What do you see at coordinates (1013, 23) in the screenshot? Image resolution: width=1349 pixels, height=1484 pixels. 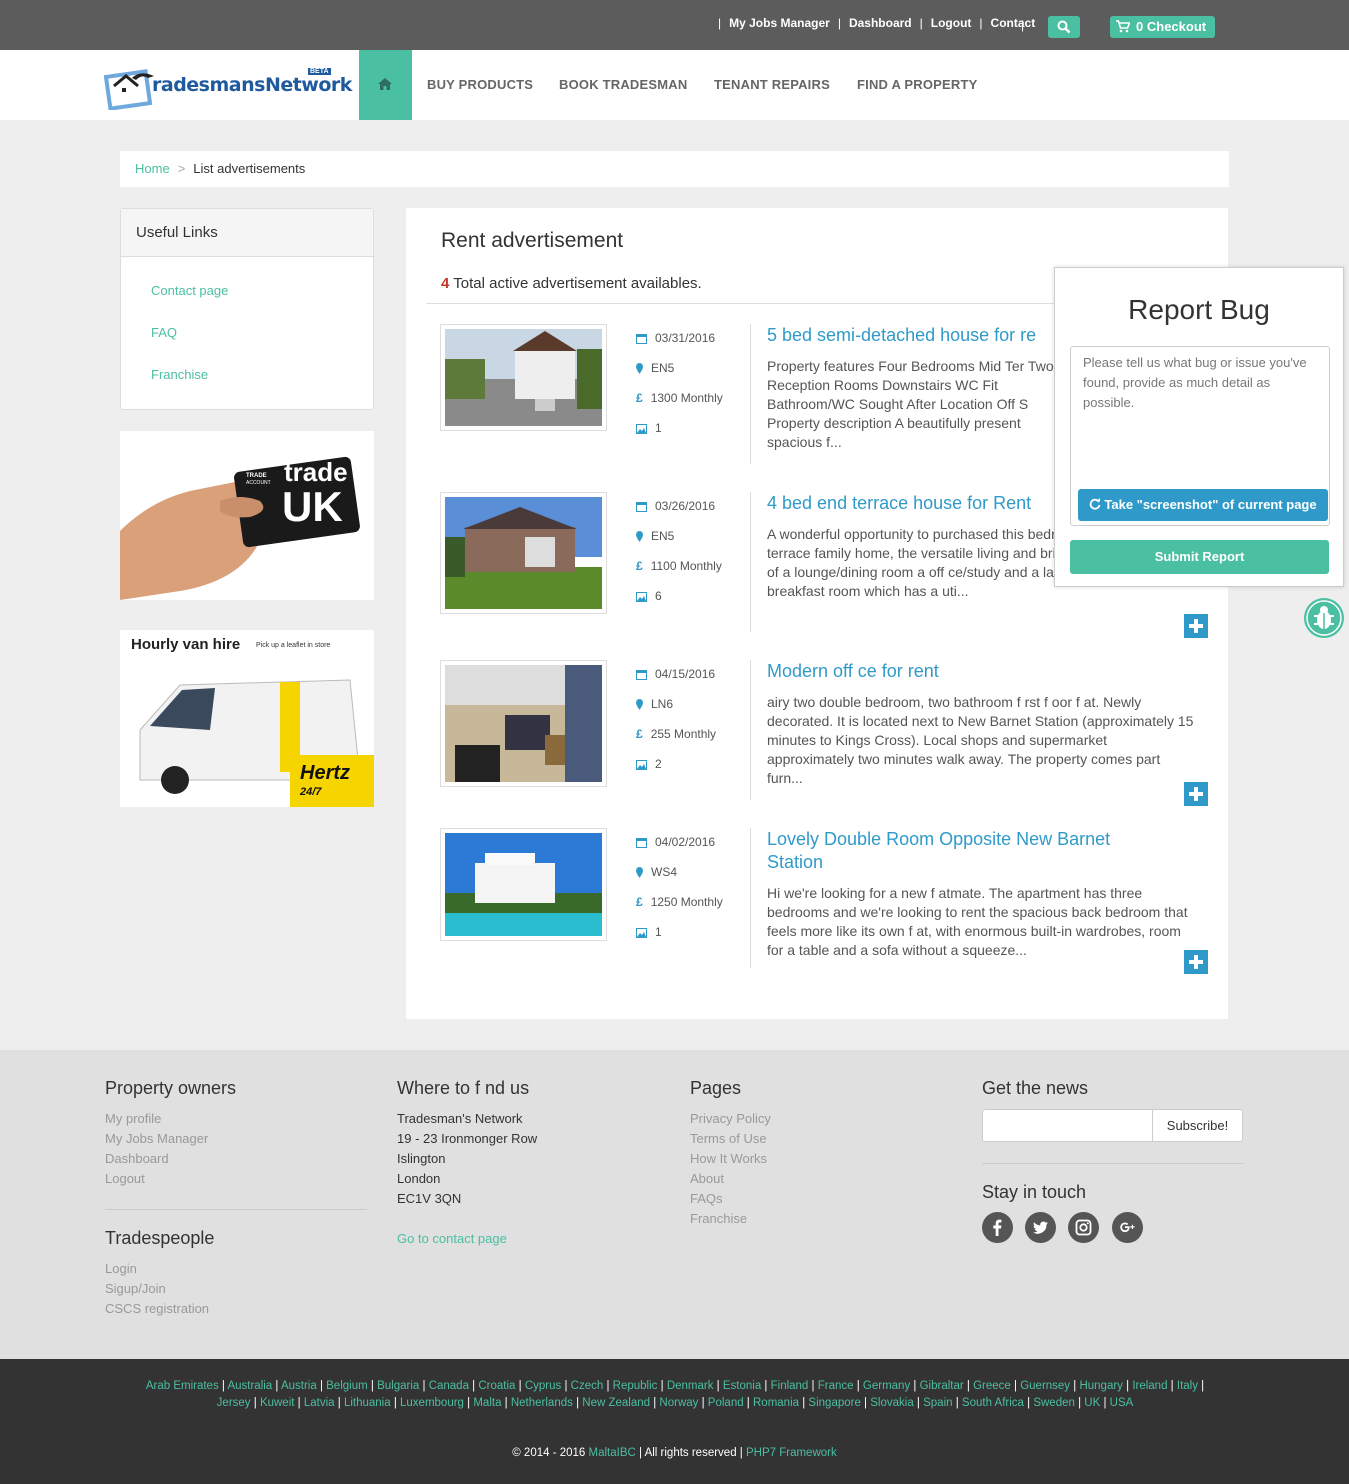 I see `contact-link: Contact` at bounding box center [1013, 23].